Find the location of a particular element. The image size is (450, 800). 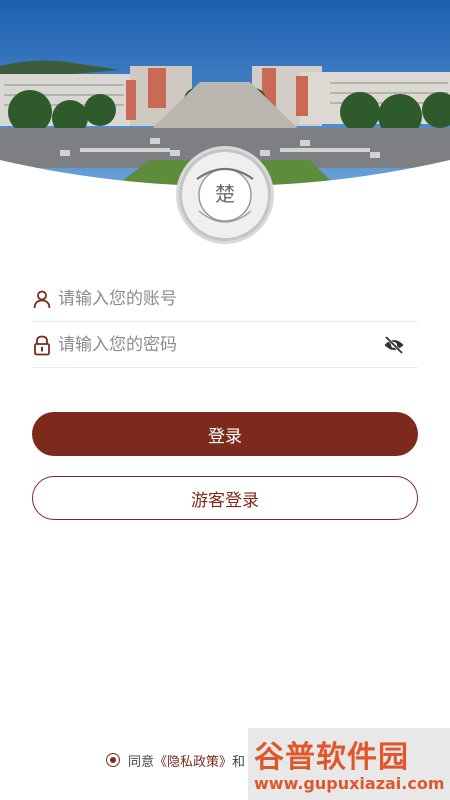

lock-icon is located at coordinates (42, 345).